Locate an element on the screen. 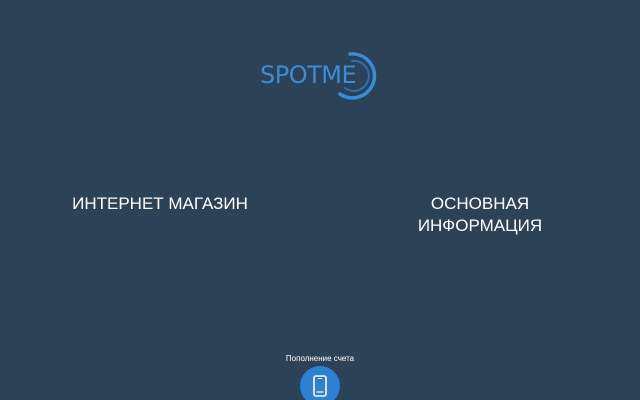 This screenshot has height=400, width=640. spotme-logo: SPOTME is located at coordinates (320, 75).